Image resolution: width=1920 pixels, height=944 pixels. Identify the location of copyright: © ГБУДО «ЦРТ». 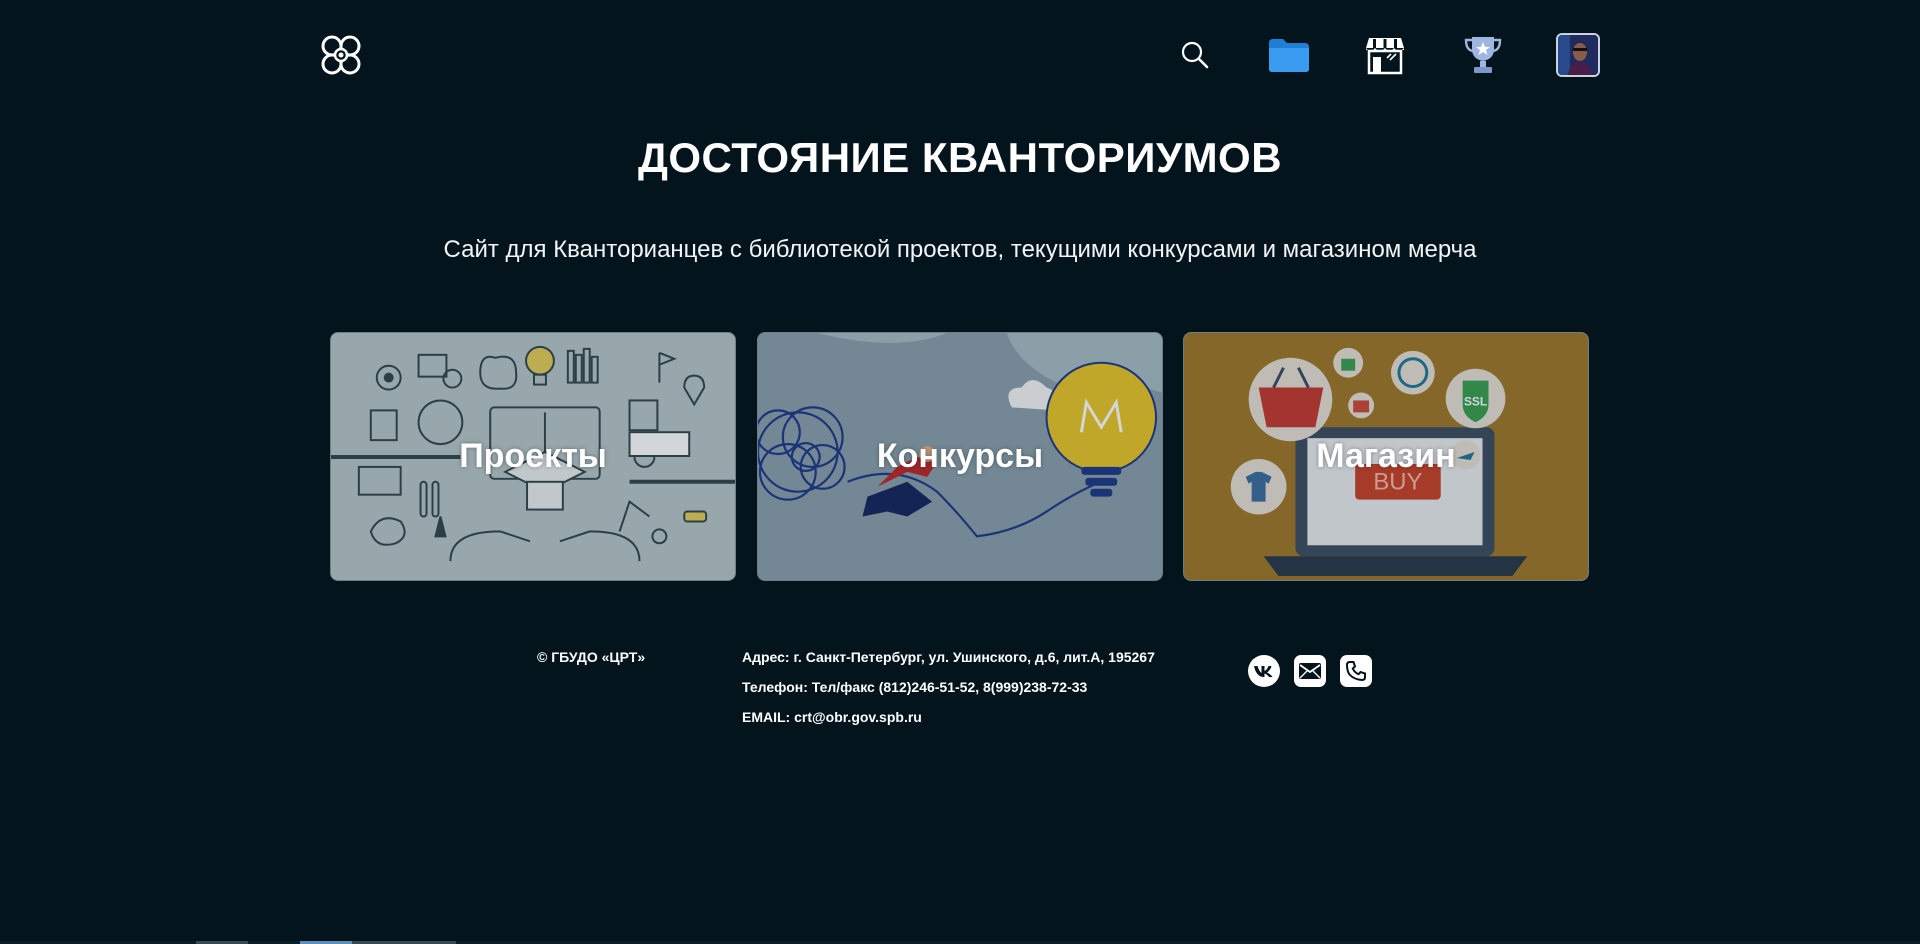
(591, 657).